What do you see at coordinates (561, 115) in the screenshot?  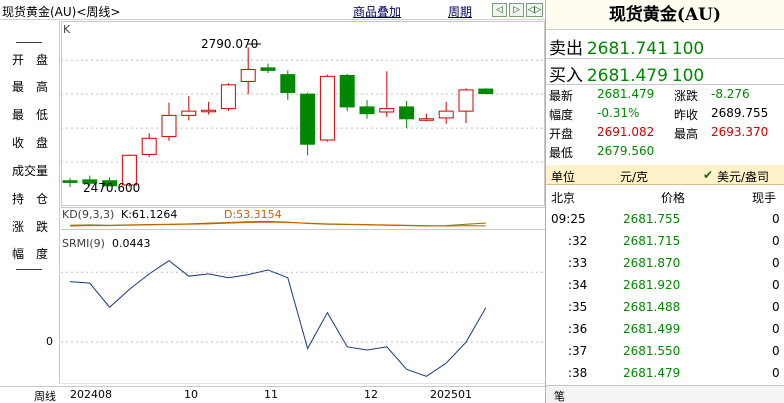 I see `stat-label: 幅度` at bounding box center [561, 115].